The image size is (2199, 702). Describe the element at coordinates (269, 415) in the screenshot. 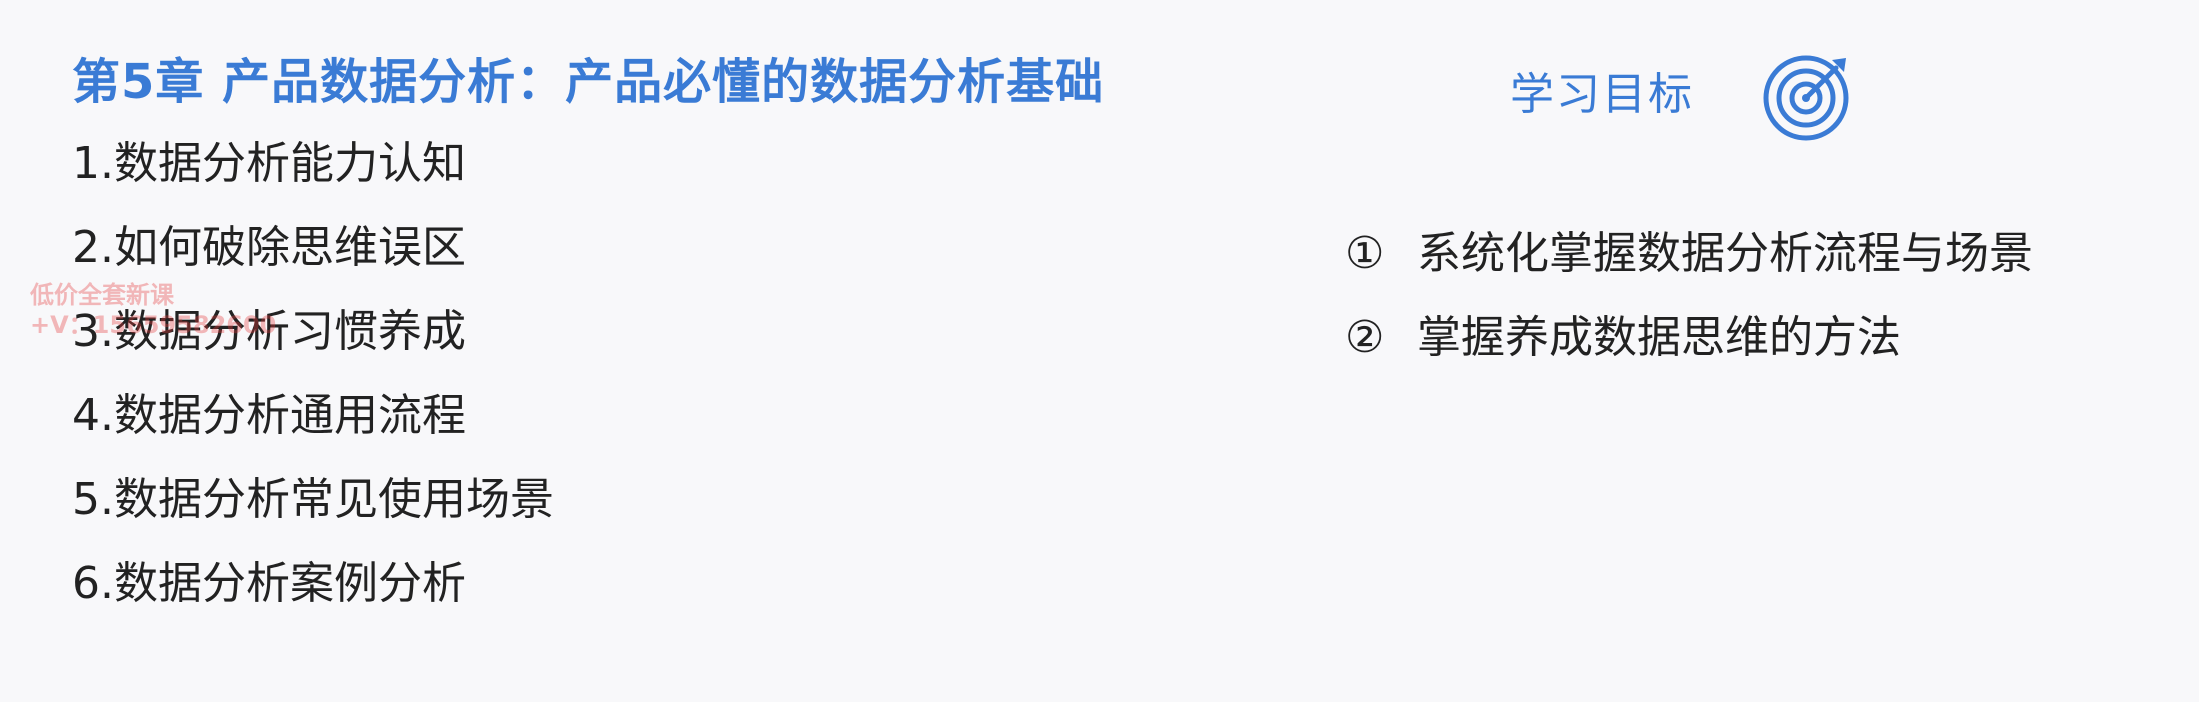

I see `toc-item: 4.数据分析通用流程` at that location.